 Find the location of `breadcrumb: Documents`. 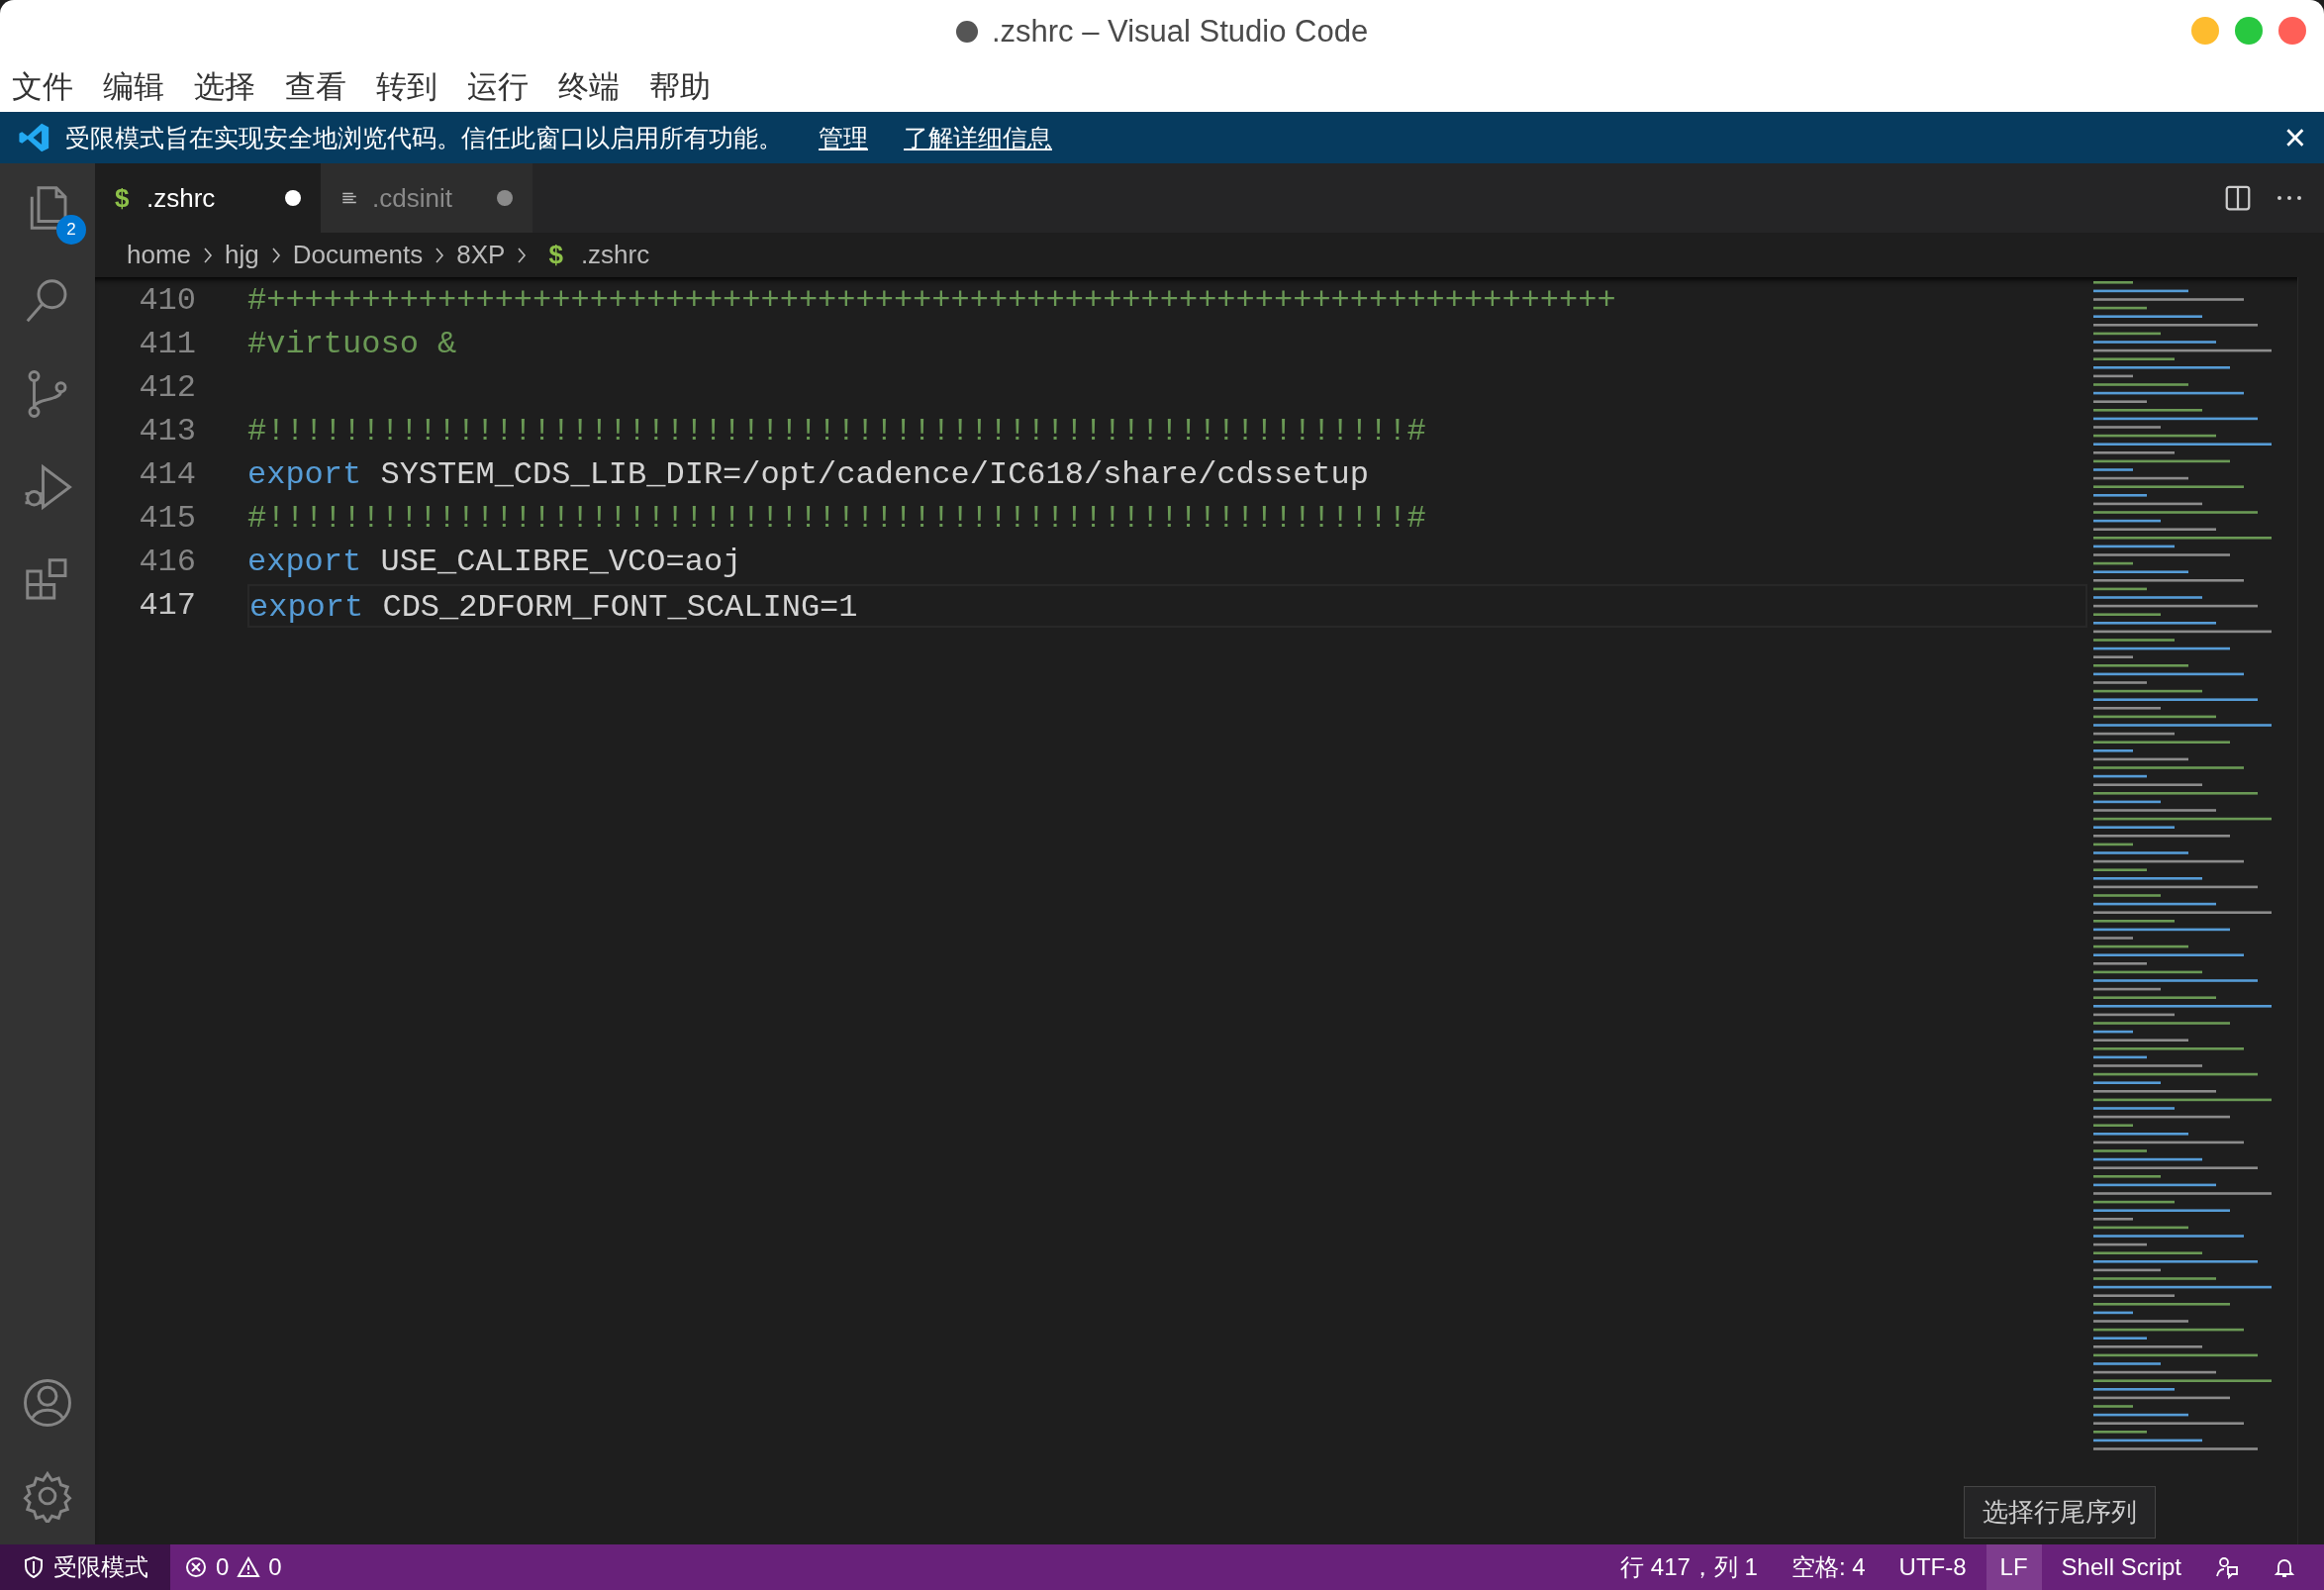

breadcrumb: Documents is located at coordinates (358, 255).